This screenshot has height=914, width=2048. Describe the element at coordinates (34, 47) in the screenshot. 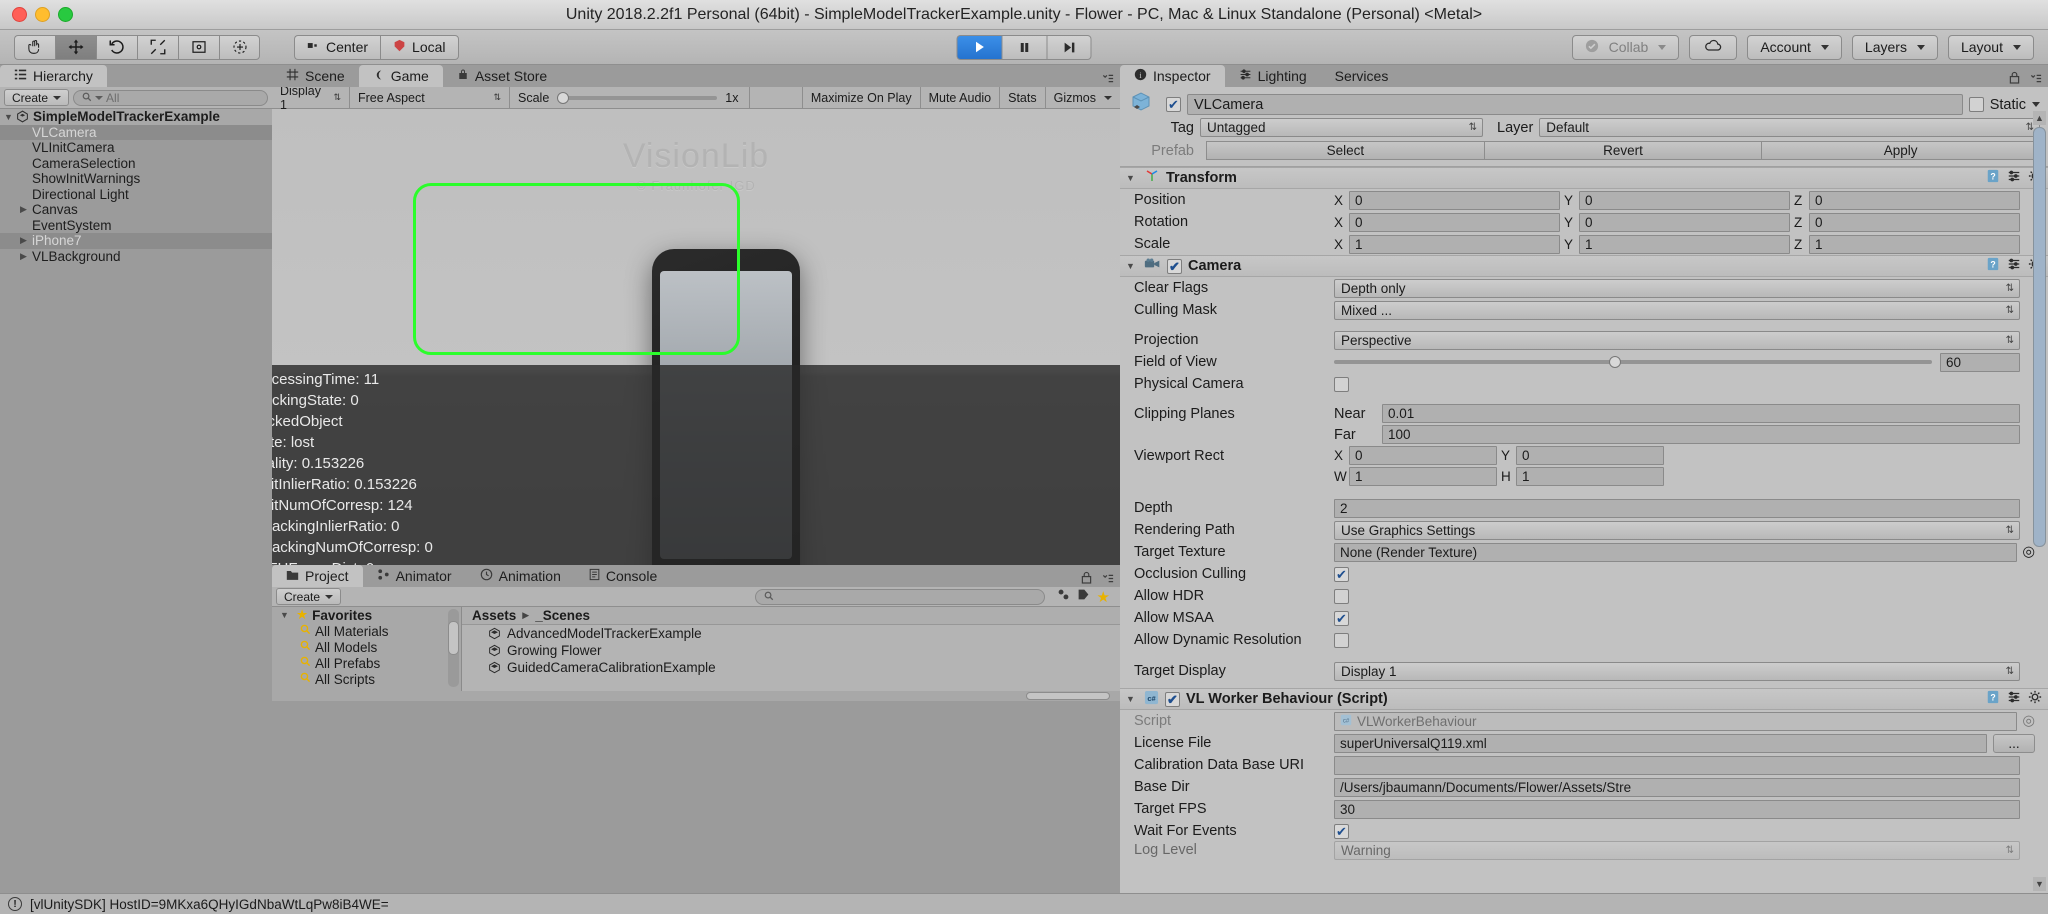

I see `hand-tool-button` at that location.